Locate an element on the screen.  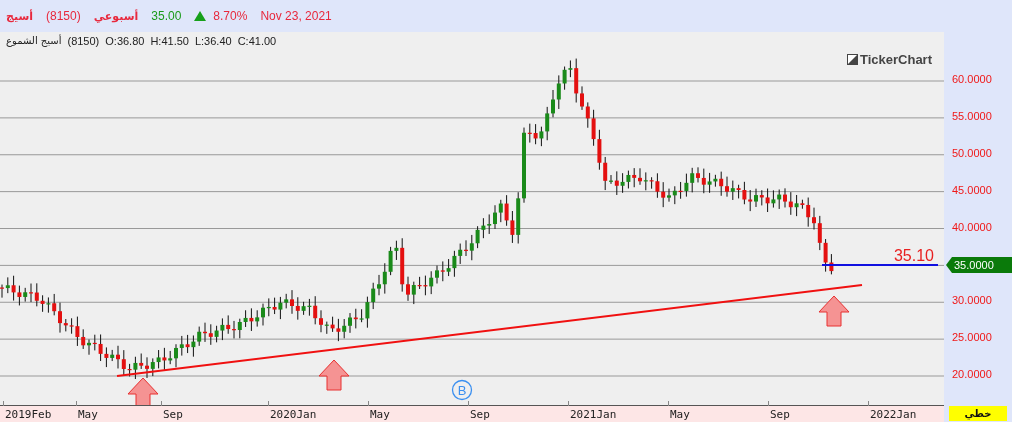
logo-icon is located at coordinates (852, 59).